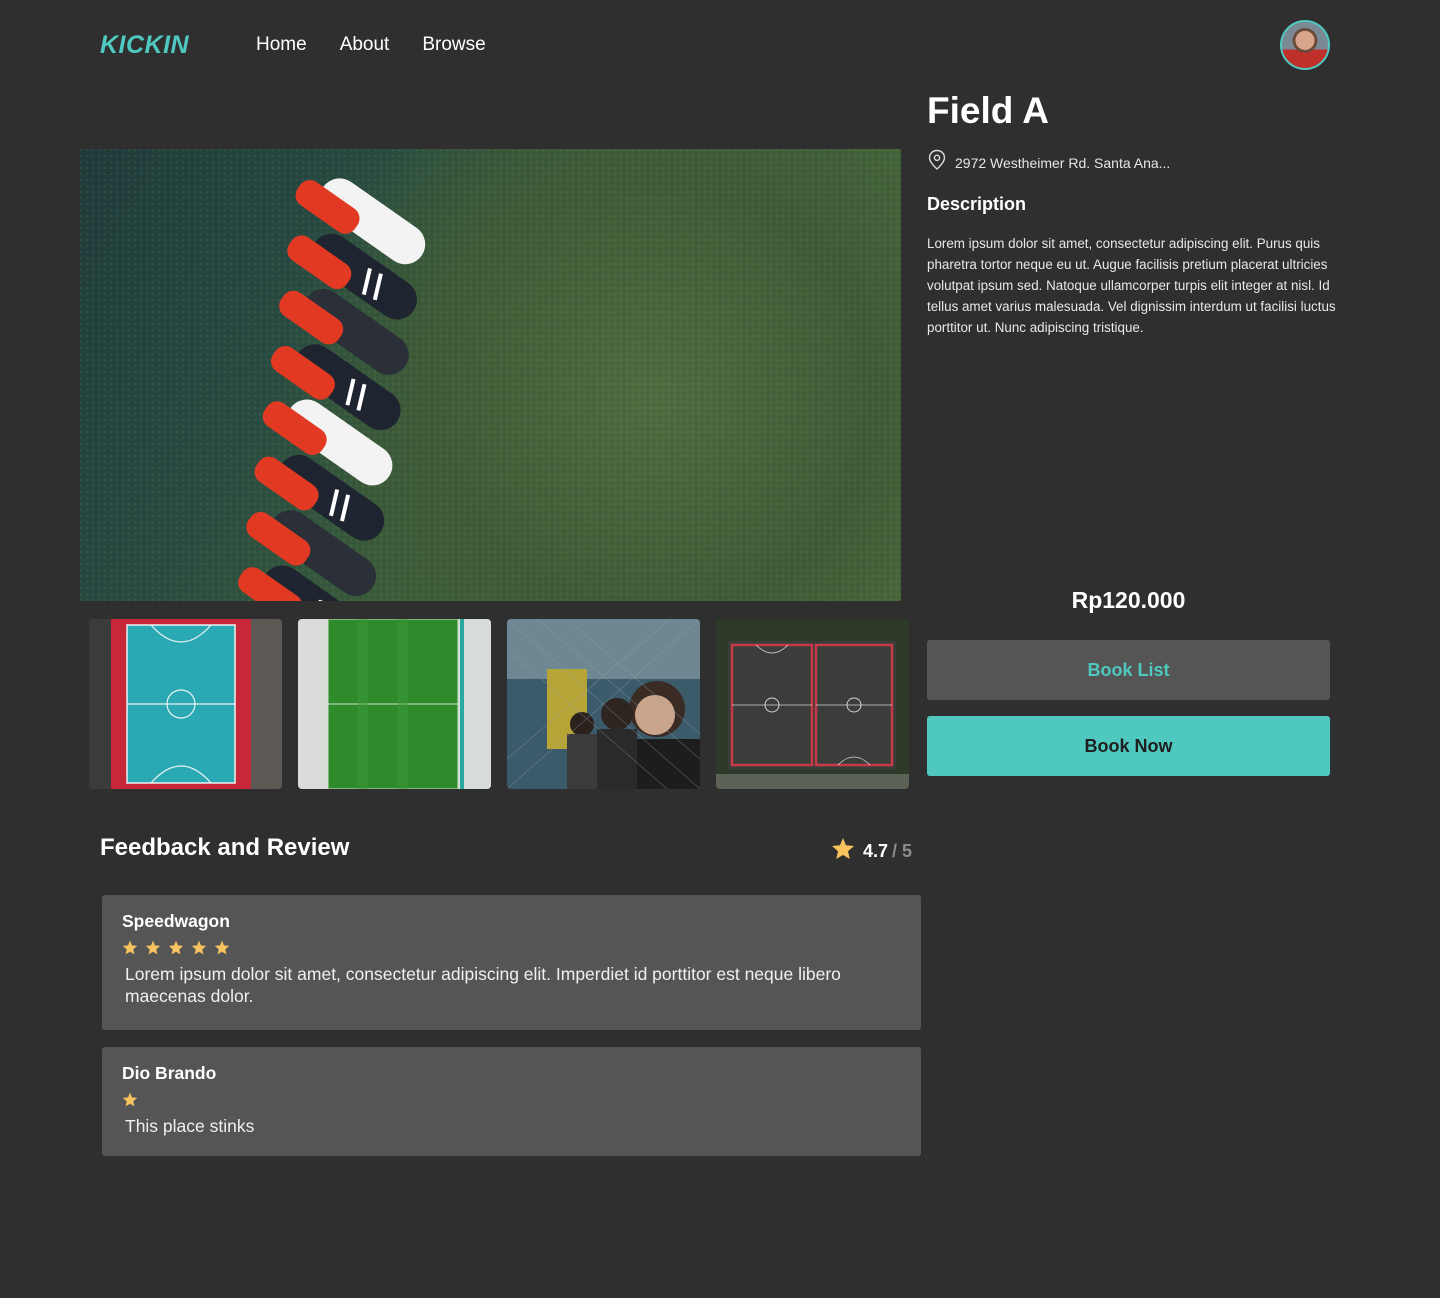  What do you see at coordinates (394, 704) in the screenshot?
I see `thumbnail-grass-field` at bounding box center [394, 704].